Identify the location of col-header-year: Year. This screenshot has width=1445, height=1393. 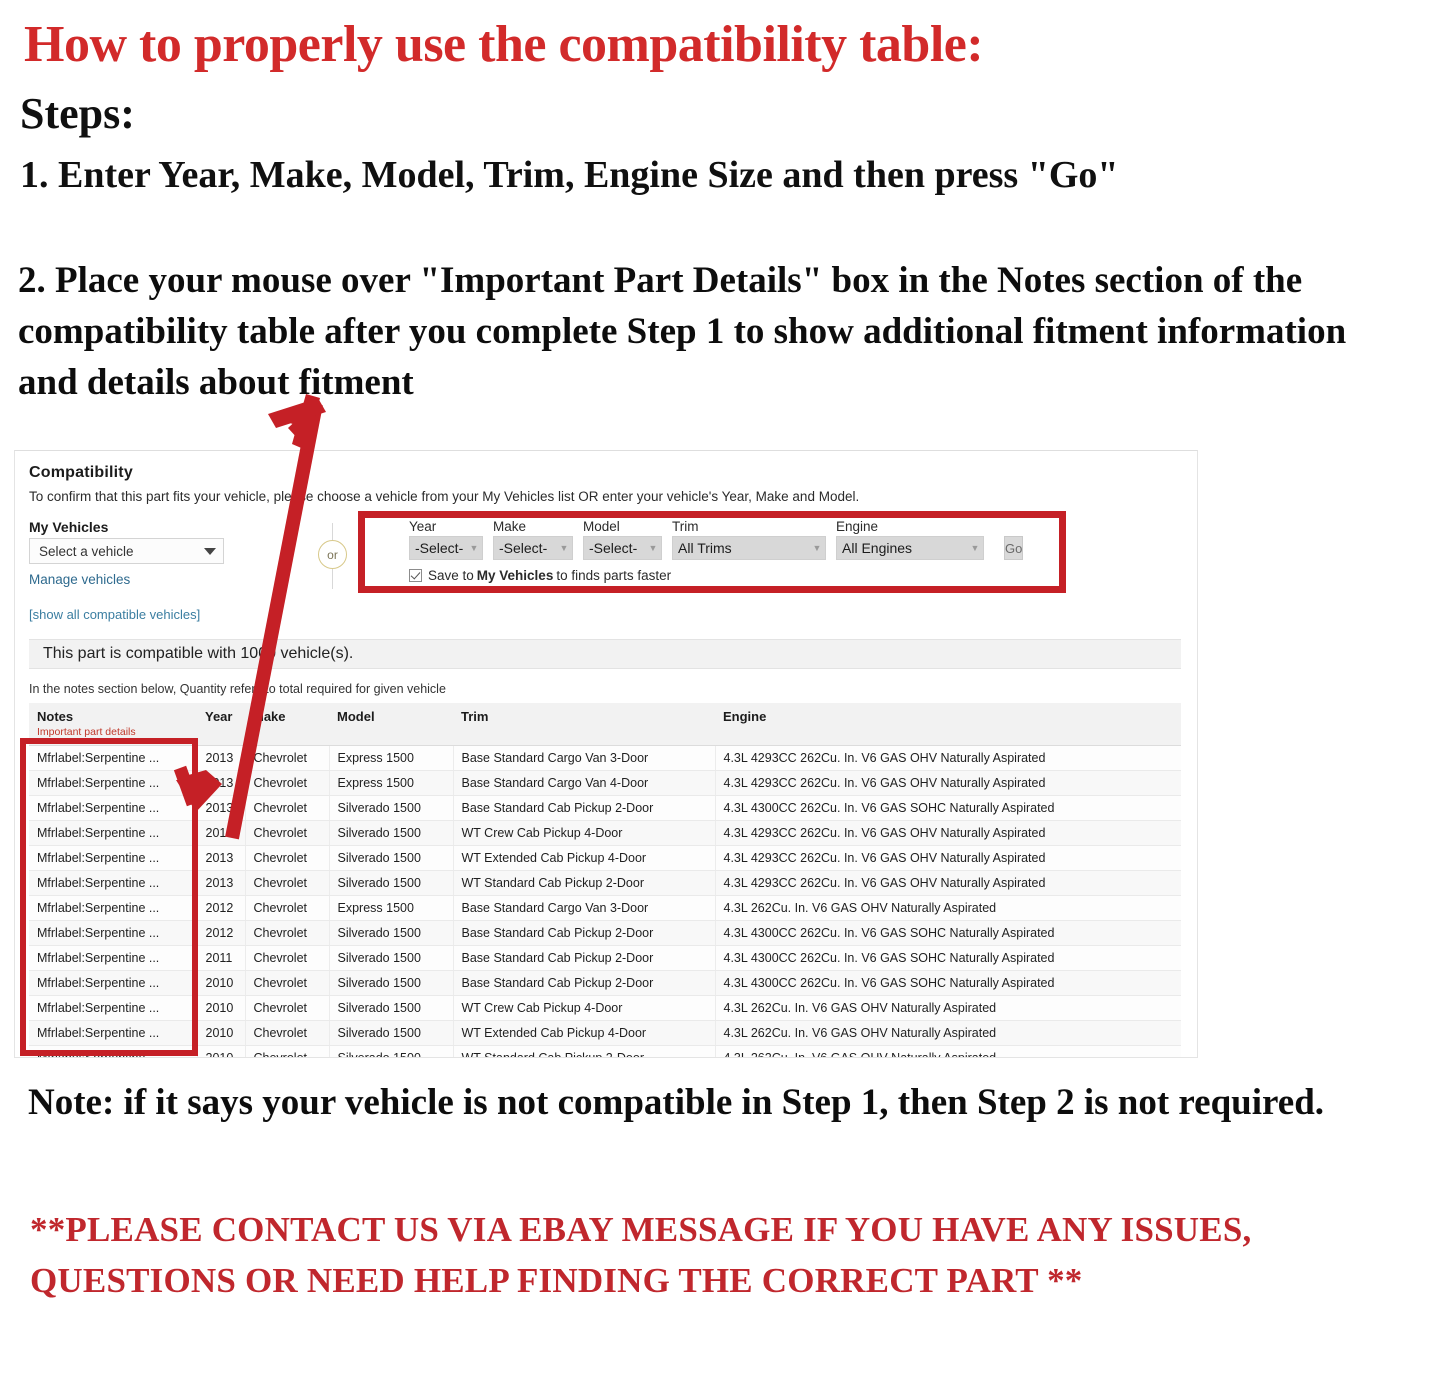
(221, 724).